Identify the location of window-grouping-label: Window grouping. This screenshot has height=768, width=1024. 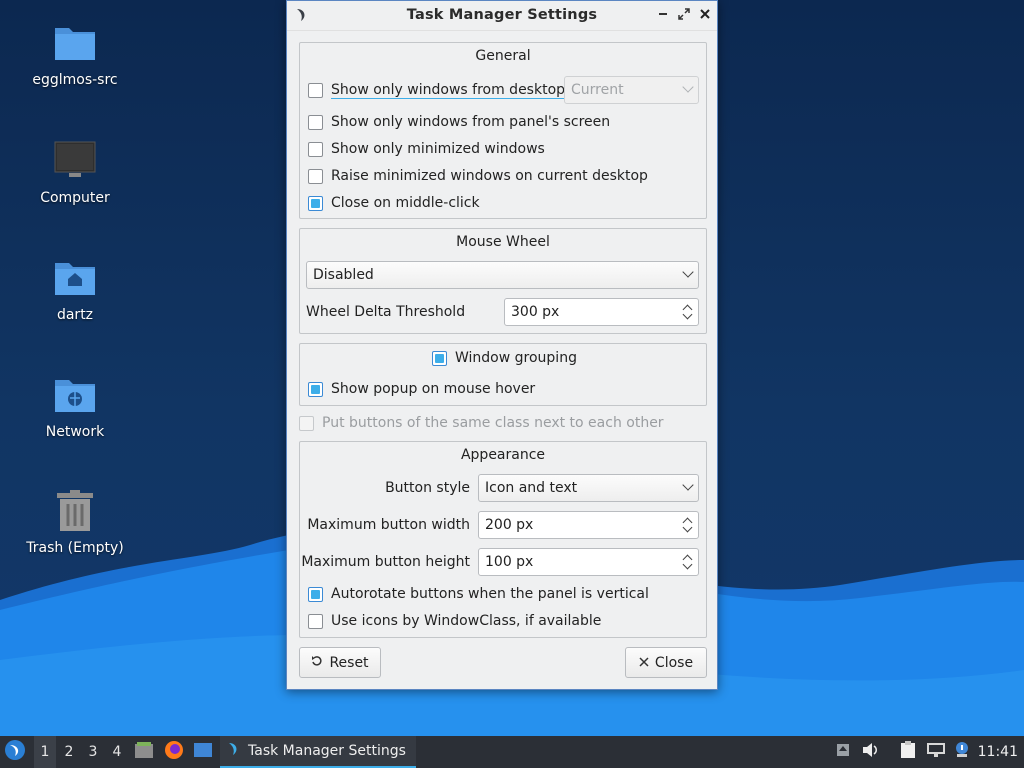
(516, 358).